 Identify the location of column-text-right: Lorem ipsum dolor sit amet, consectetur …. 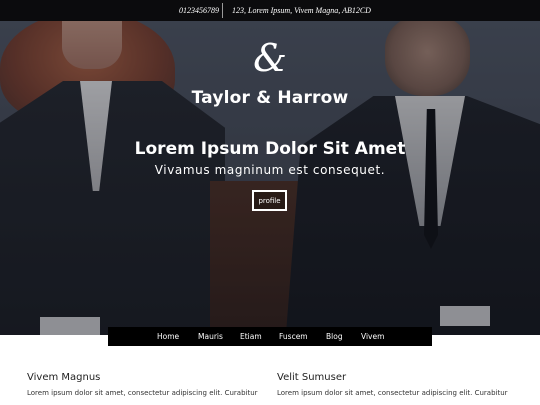
(392, 393).